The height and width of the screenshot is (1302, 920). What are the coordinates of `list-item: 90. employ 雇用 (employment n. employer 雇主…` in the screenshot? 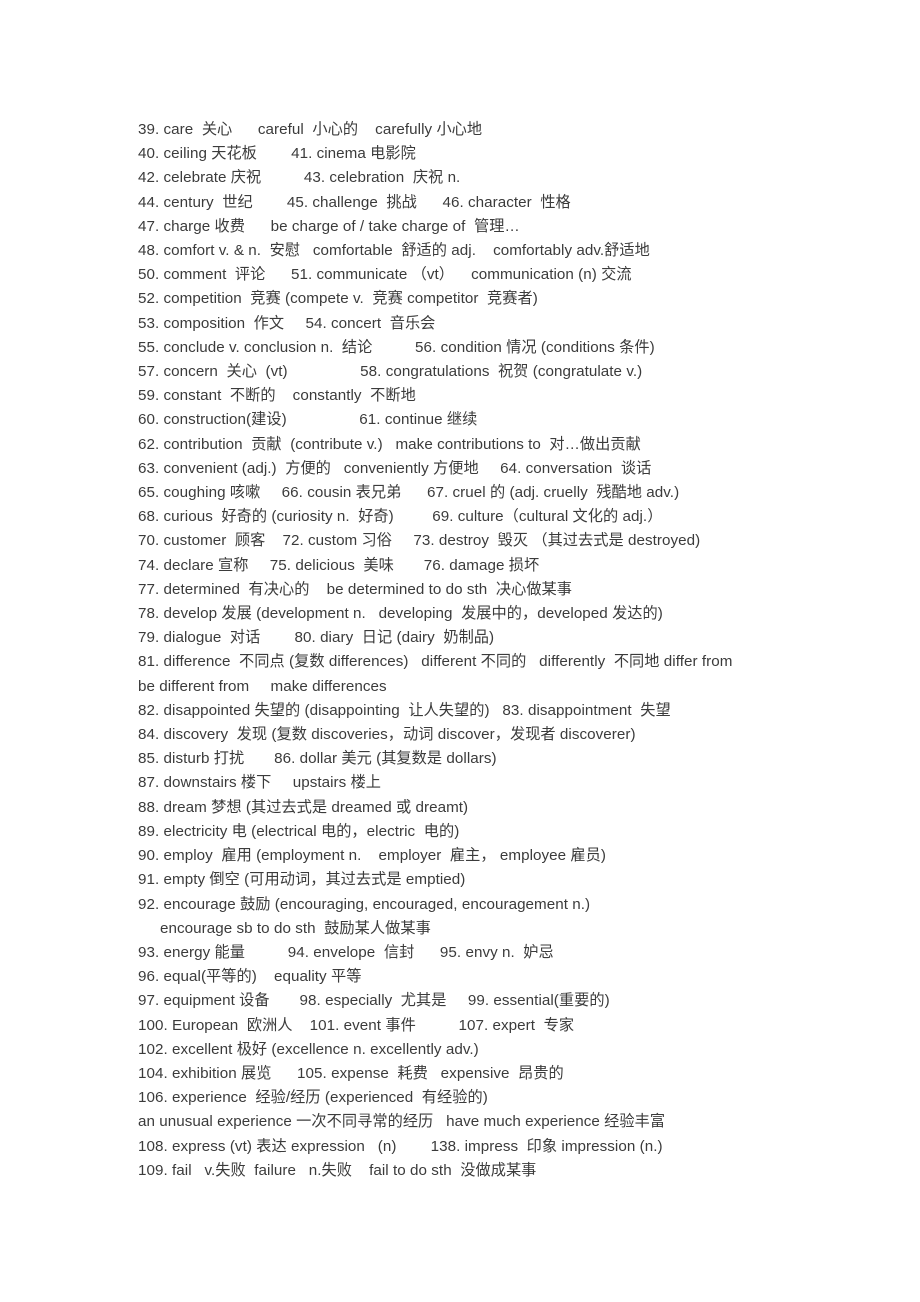 It's located at (372, 856).